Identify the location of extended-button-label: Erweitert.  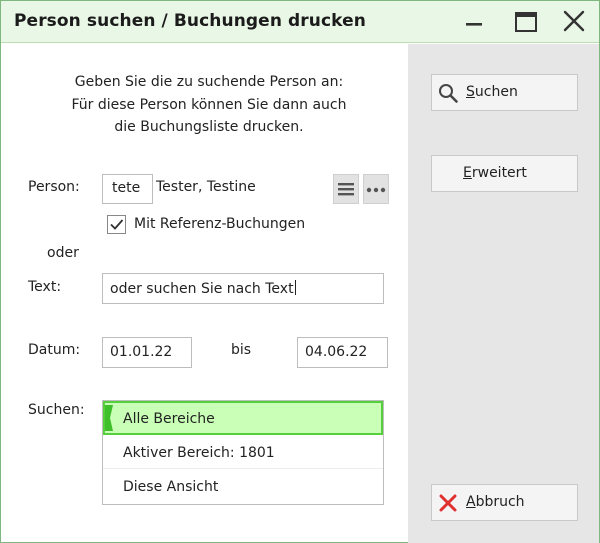
(495, 173).